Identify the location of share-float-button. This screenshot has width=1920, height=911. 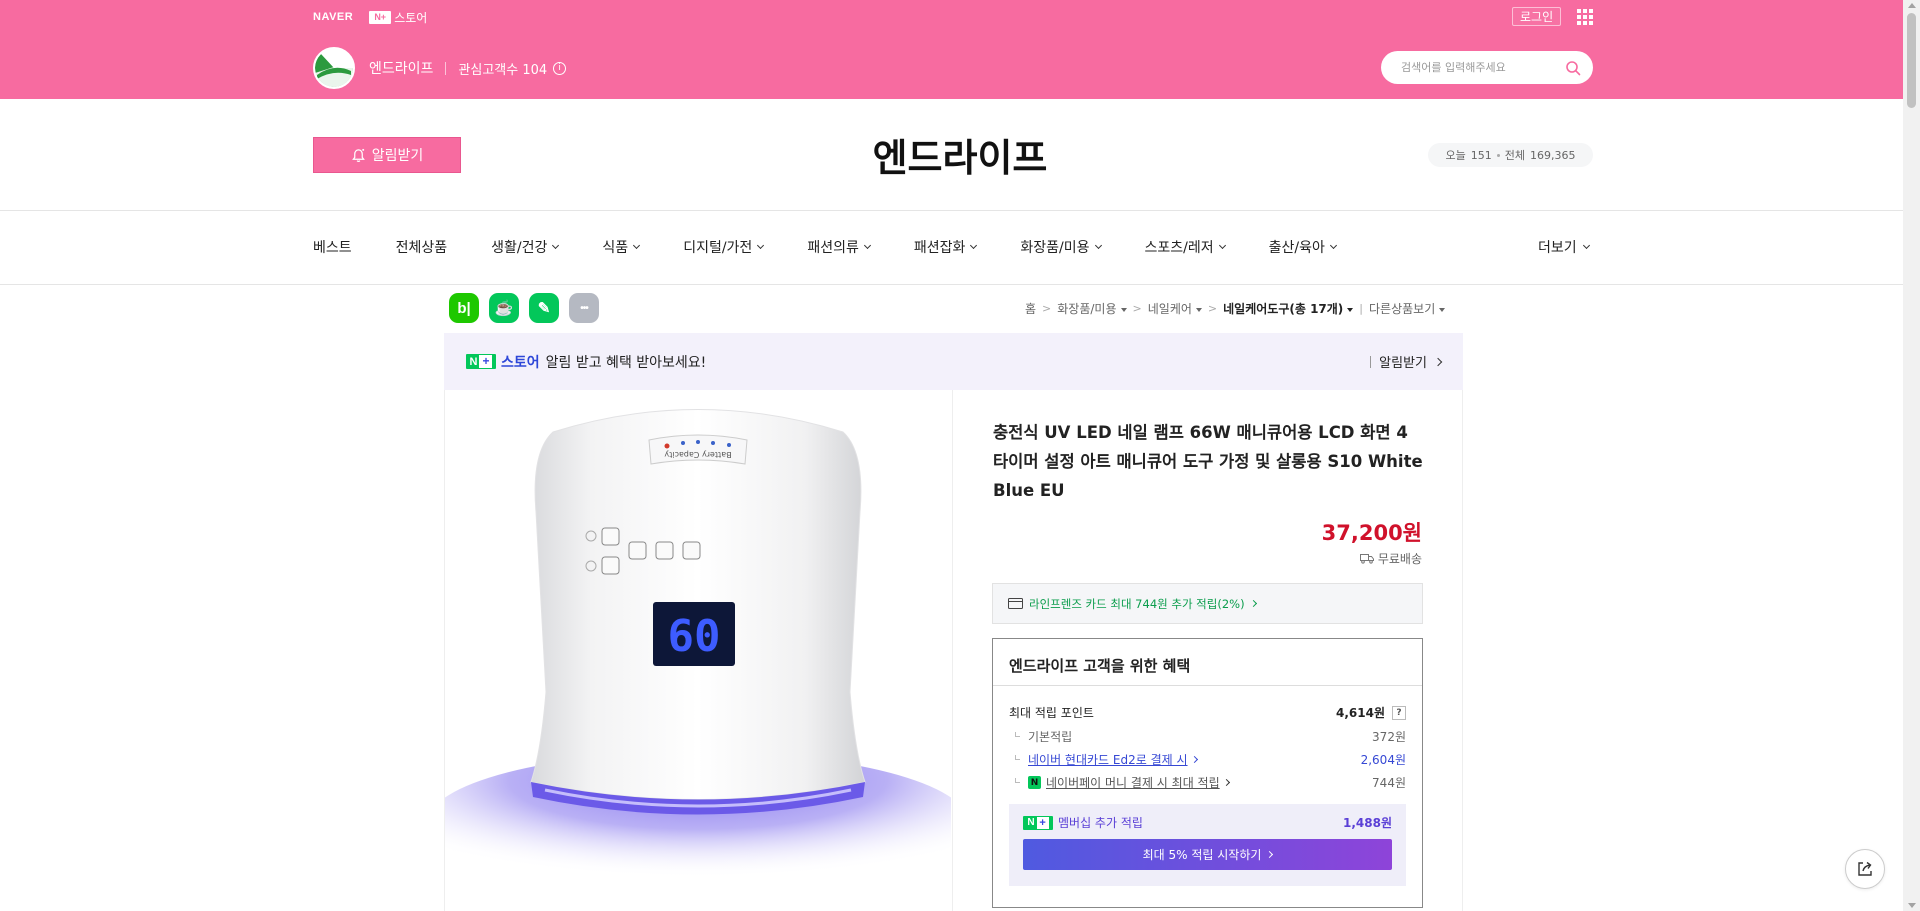
(1865, 869).